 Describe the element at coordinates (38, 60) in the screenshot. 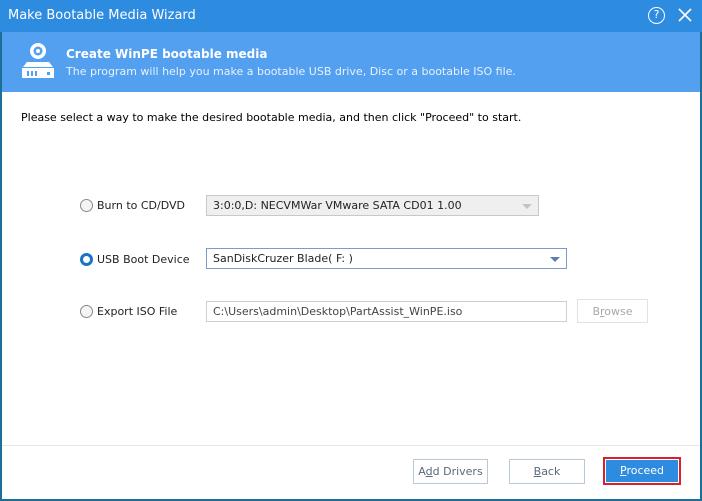

I see `disc-drive-icon` at that location.